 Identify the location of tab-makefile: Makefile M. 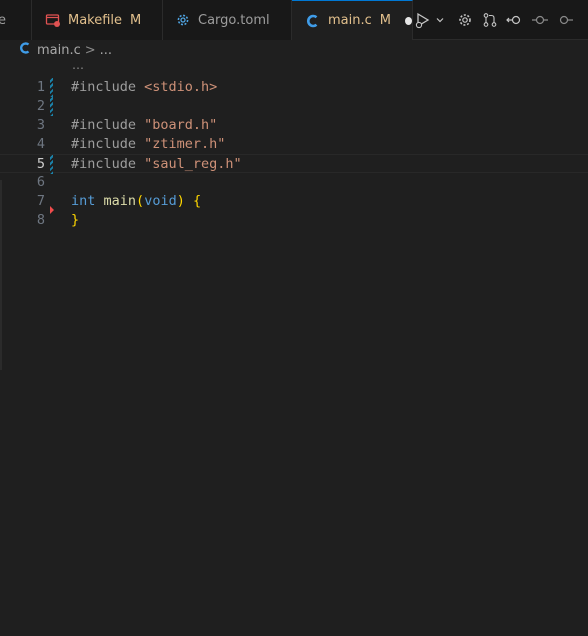
(97, 20).